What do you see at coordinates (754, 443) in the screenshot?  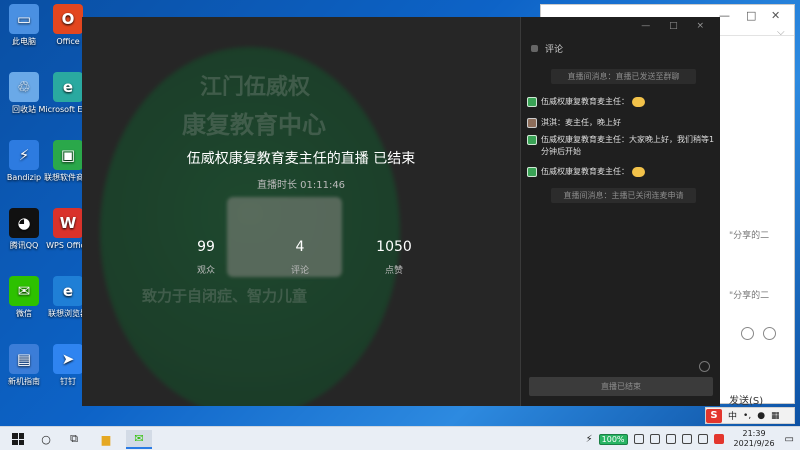 I see `clock-date: 2021/9/26` at bounding box center [754, 443].